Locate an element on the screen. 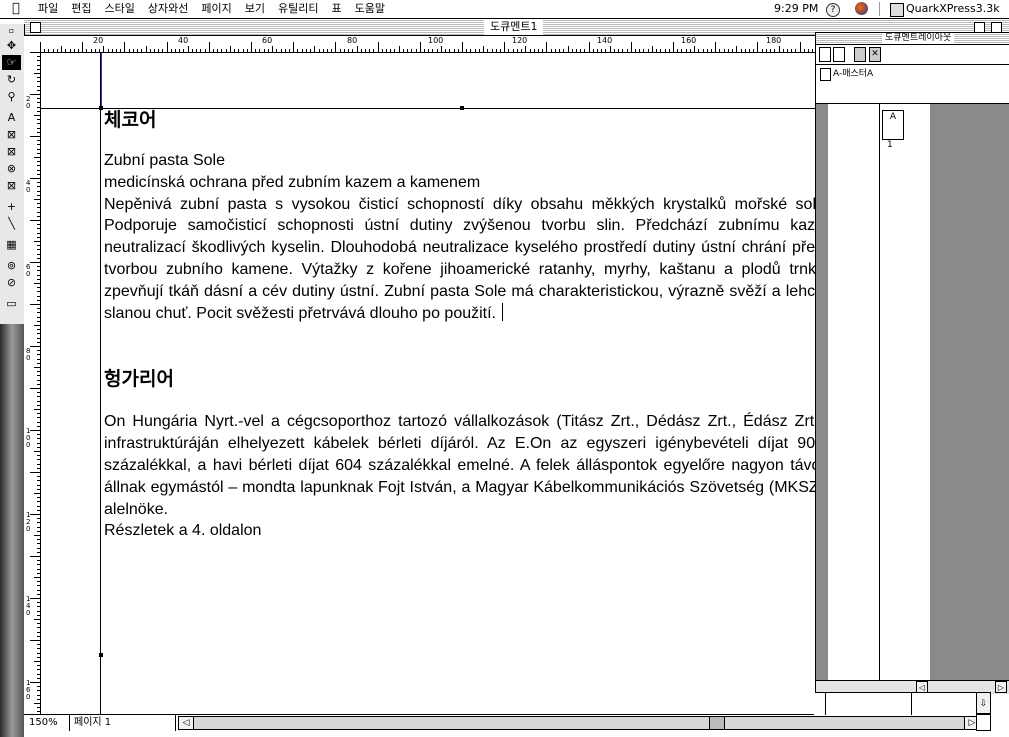  master-page-icon is located at coordinates (825, 74).